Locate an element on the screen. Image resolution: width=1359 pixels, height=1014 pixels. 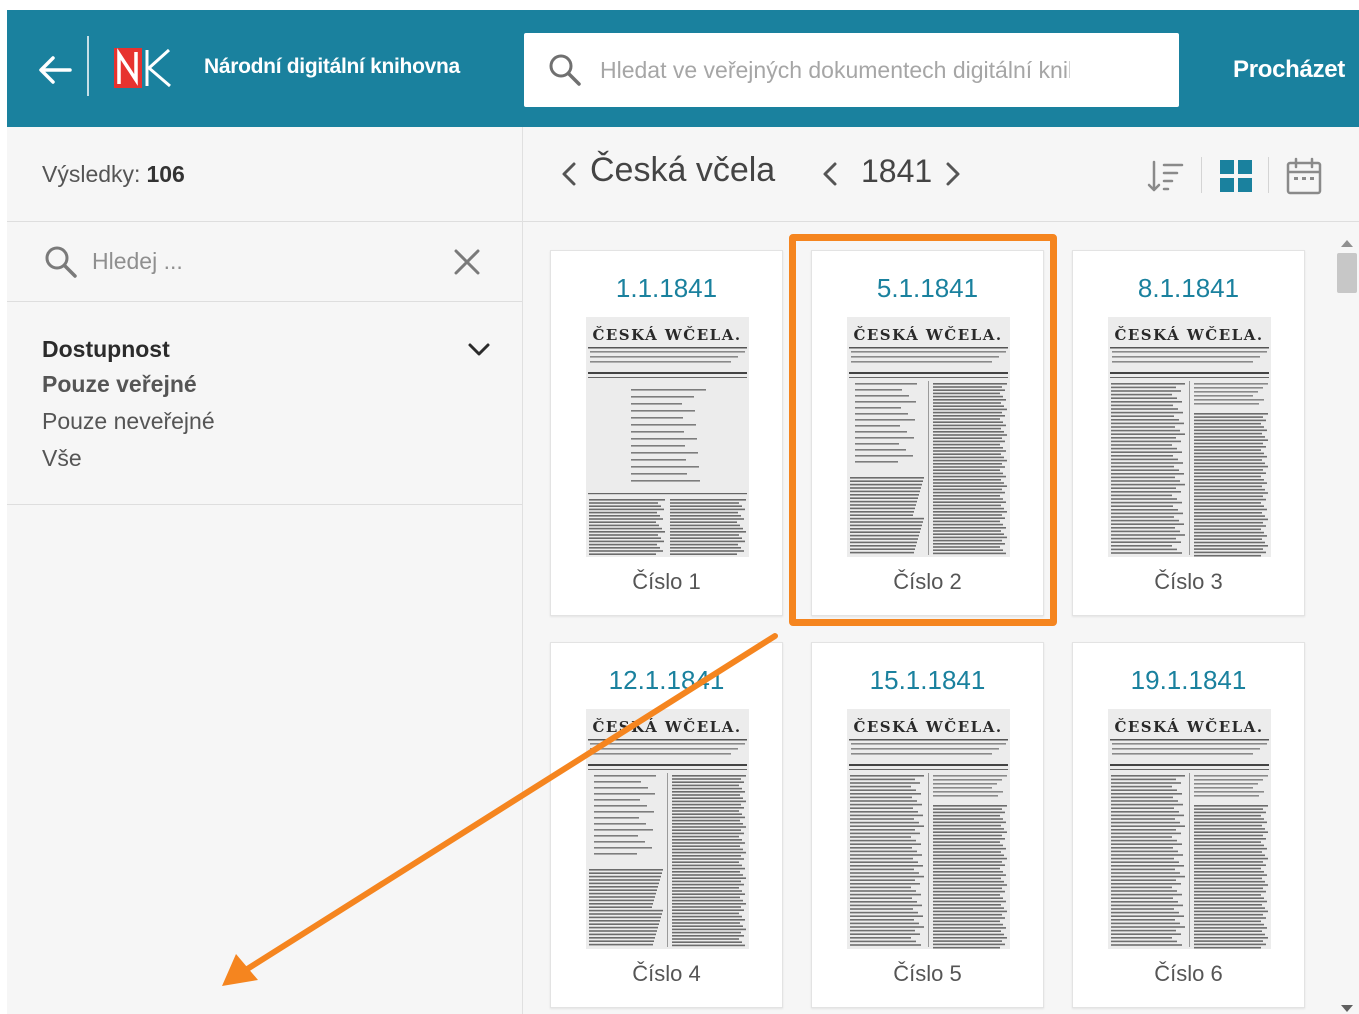
issue-number: Číslo 2 is located at coordinates (927, 581).